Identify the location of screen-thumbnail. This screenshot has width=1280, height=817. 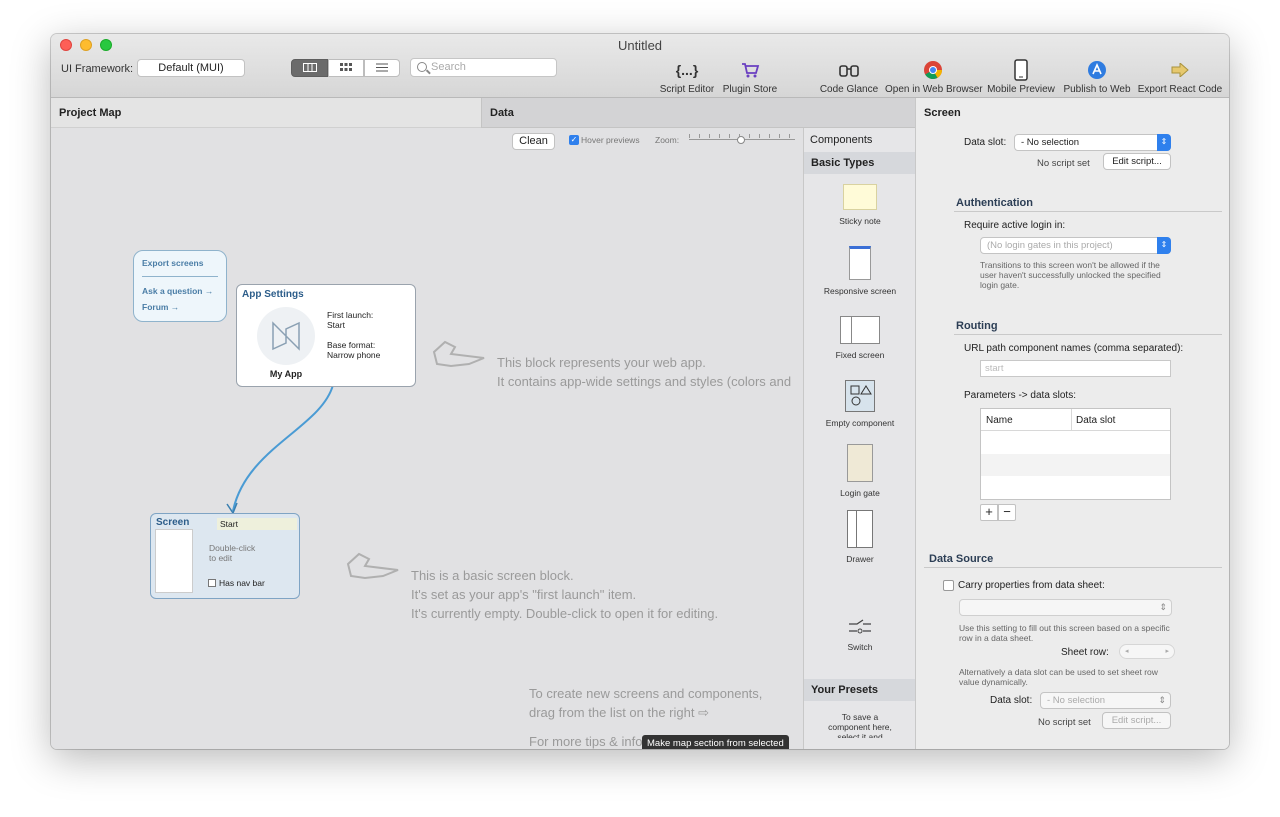
(174, 561).